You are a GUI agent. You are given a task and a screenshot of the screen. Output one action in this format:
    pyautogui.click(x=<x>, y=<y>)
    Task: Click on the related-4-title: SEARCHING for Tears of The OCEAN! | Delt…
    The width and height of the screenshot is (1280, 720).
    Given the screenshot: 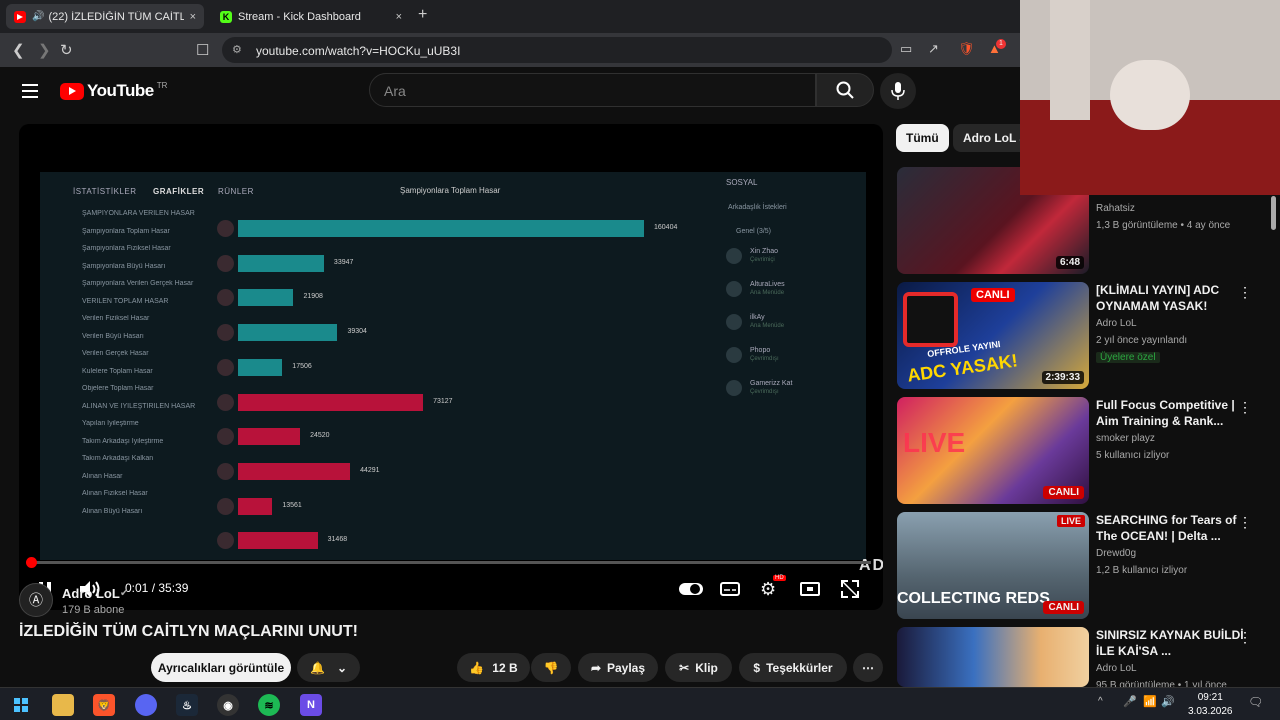 What is the action you would take?
    pyautogui.click(x=1171, y=528)
    